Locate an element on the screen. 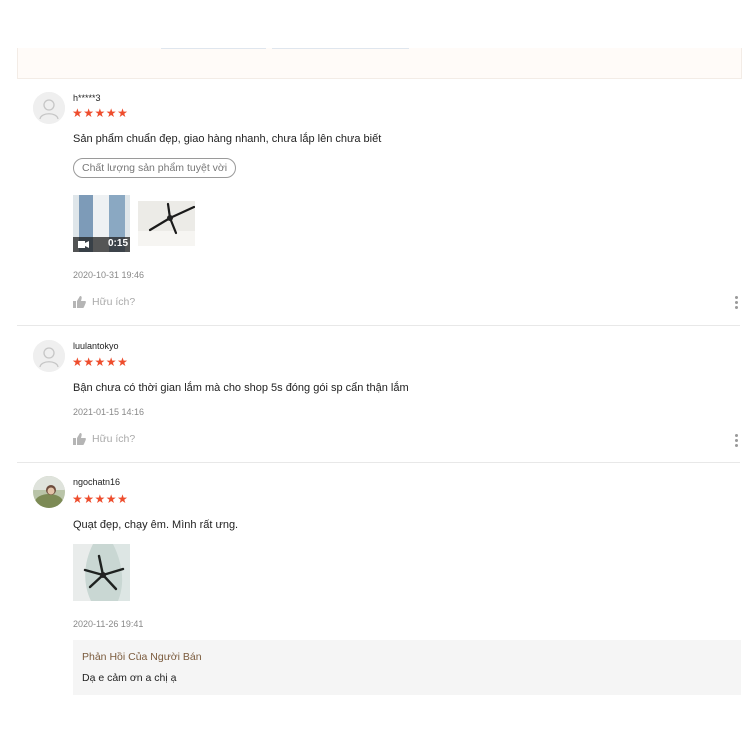 The width and height of the screenshot is (750, 750). review-date: 2020-11-26 19:41 is located at coordinates (108, 624).